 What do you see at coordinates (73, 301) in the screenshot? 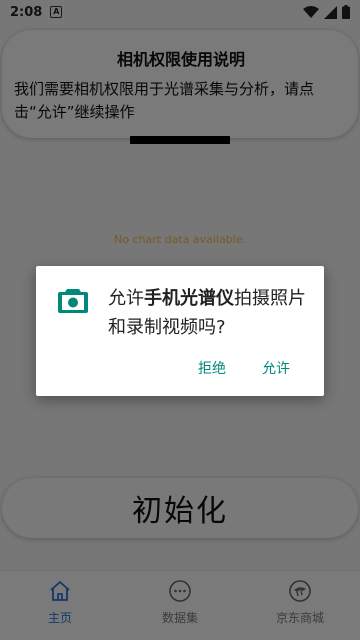
I see `camera-icon` at bounding box center [73, 301].